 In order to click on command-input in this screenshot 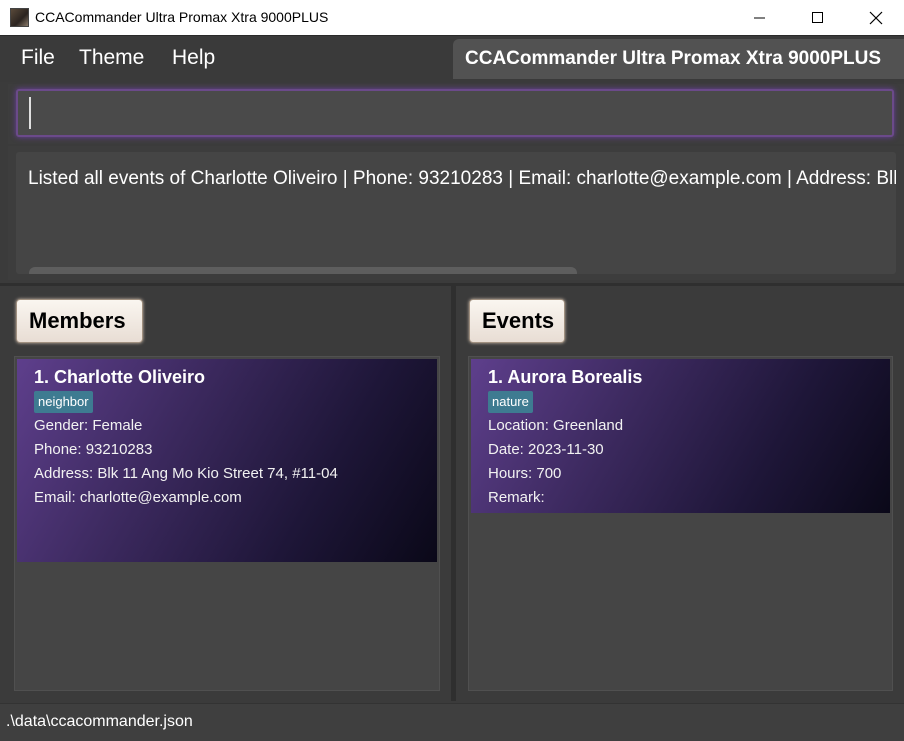, I will do `click(455, 113)`.